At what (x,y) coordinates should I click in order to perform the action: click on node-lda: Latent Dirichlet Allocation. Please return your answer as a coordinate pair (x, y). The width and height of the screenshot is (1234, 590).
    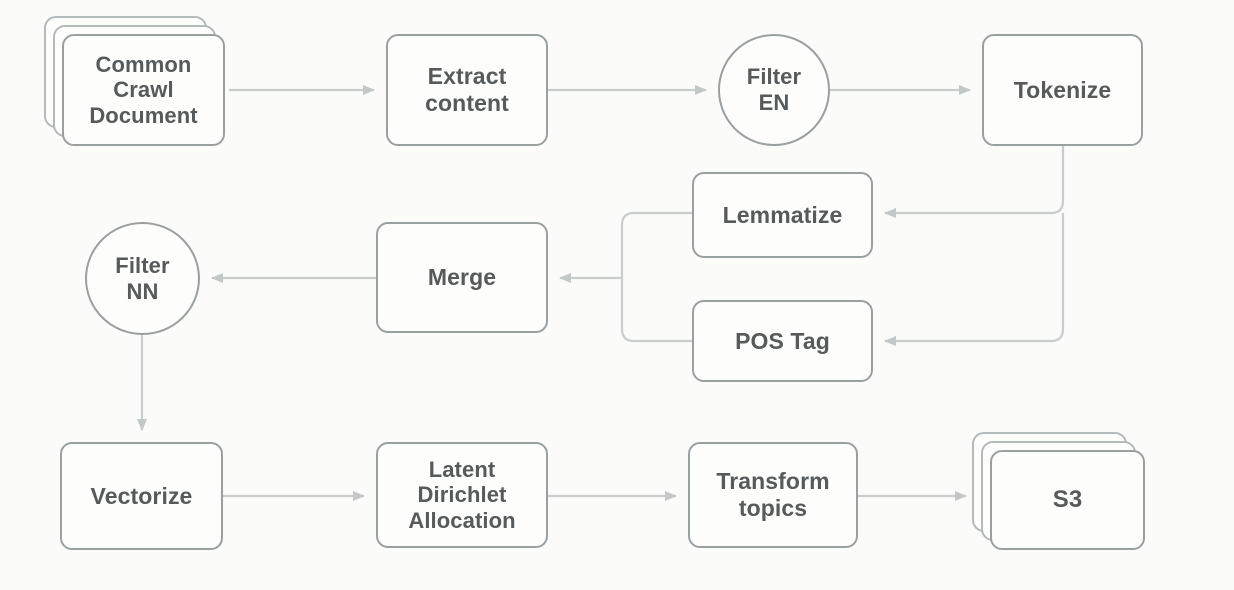
    Looking at the image, I should click on (462, 495).